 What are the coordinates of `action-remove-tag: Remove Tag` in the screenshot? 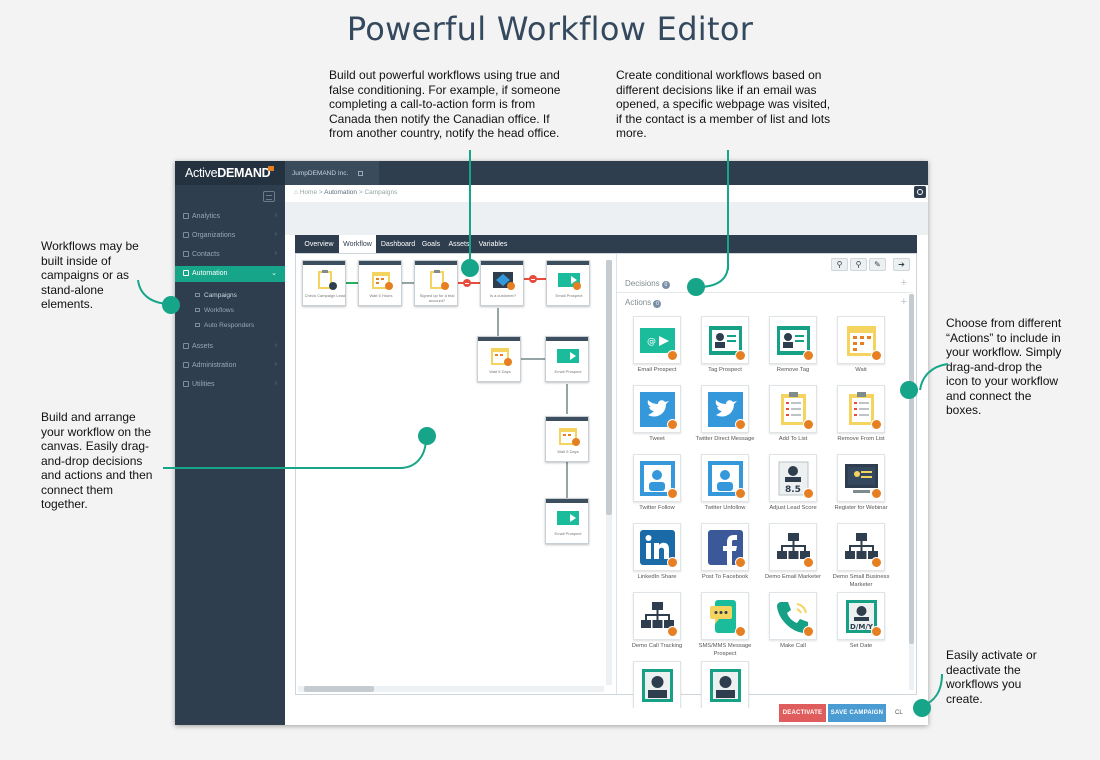 It's located at (793, 350).